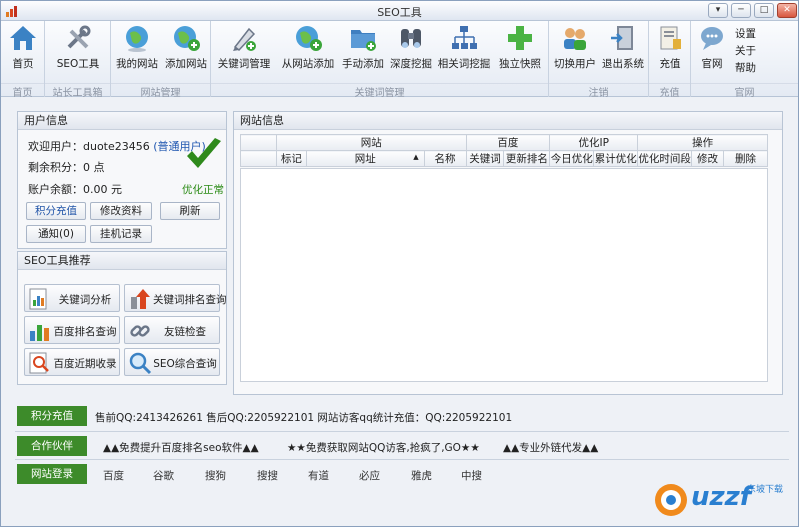  Describe the element at coordinates (137, 39) in the screenshot. I see `globe-icon` at that location.